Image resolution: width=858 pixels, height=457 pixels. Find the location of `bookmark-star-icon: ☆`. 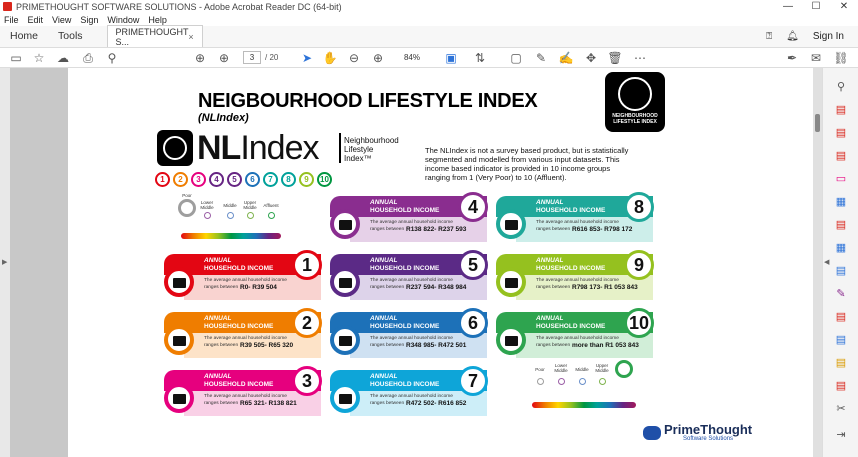

bookmark-star-icon: ☆ is located at coordinates (39, 58).